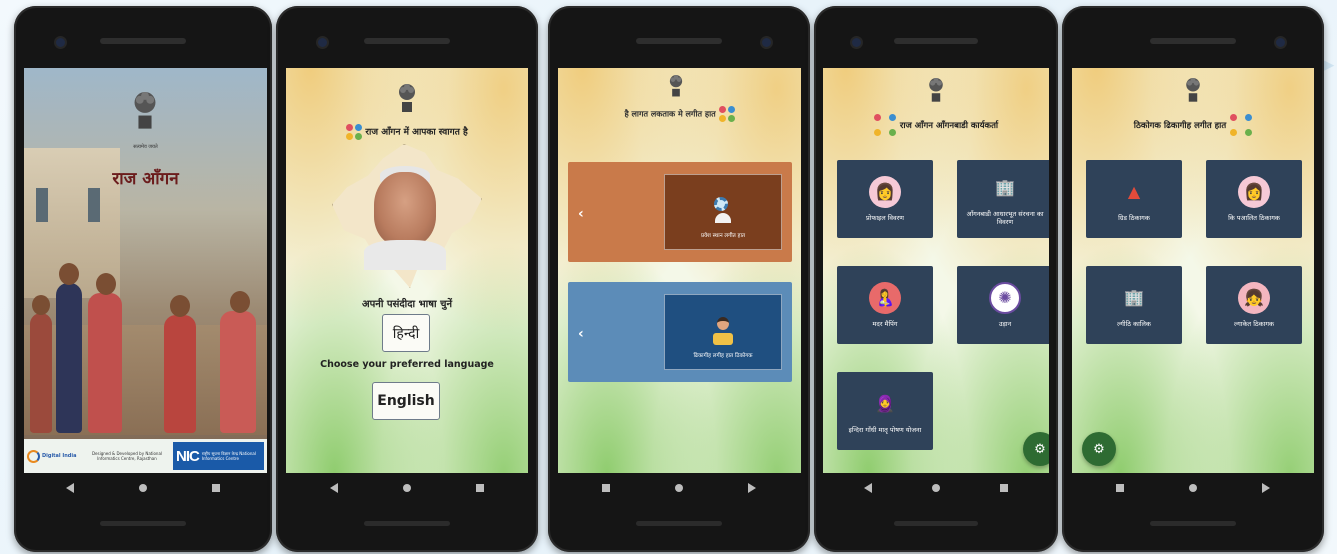  I want to click on english-button: English, so click(406, 401).